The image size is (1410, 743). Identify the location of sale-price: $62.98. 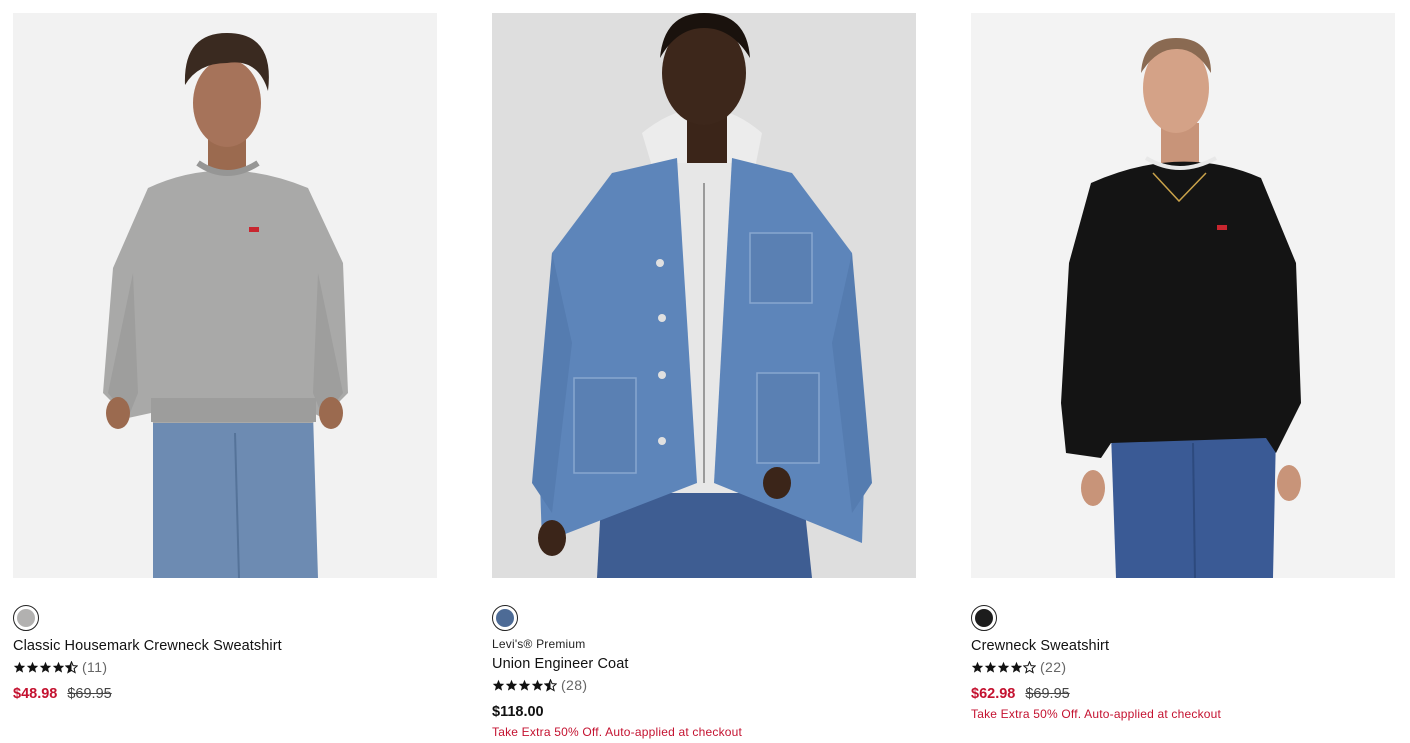
(993, 694).